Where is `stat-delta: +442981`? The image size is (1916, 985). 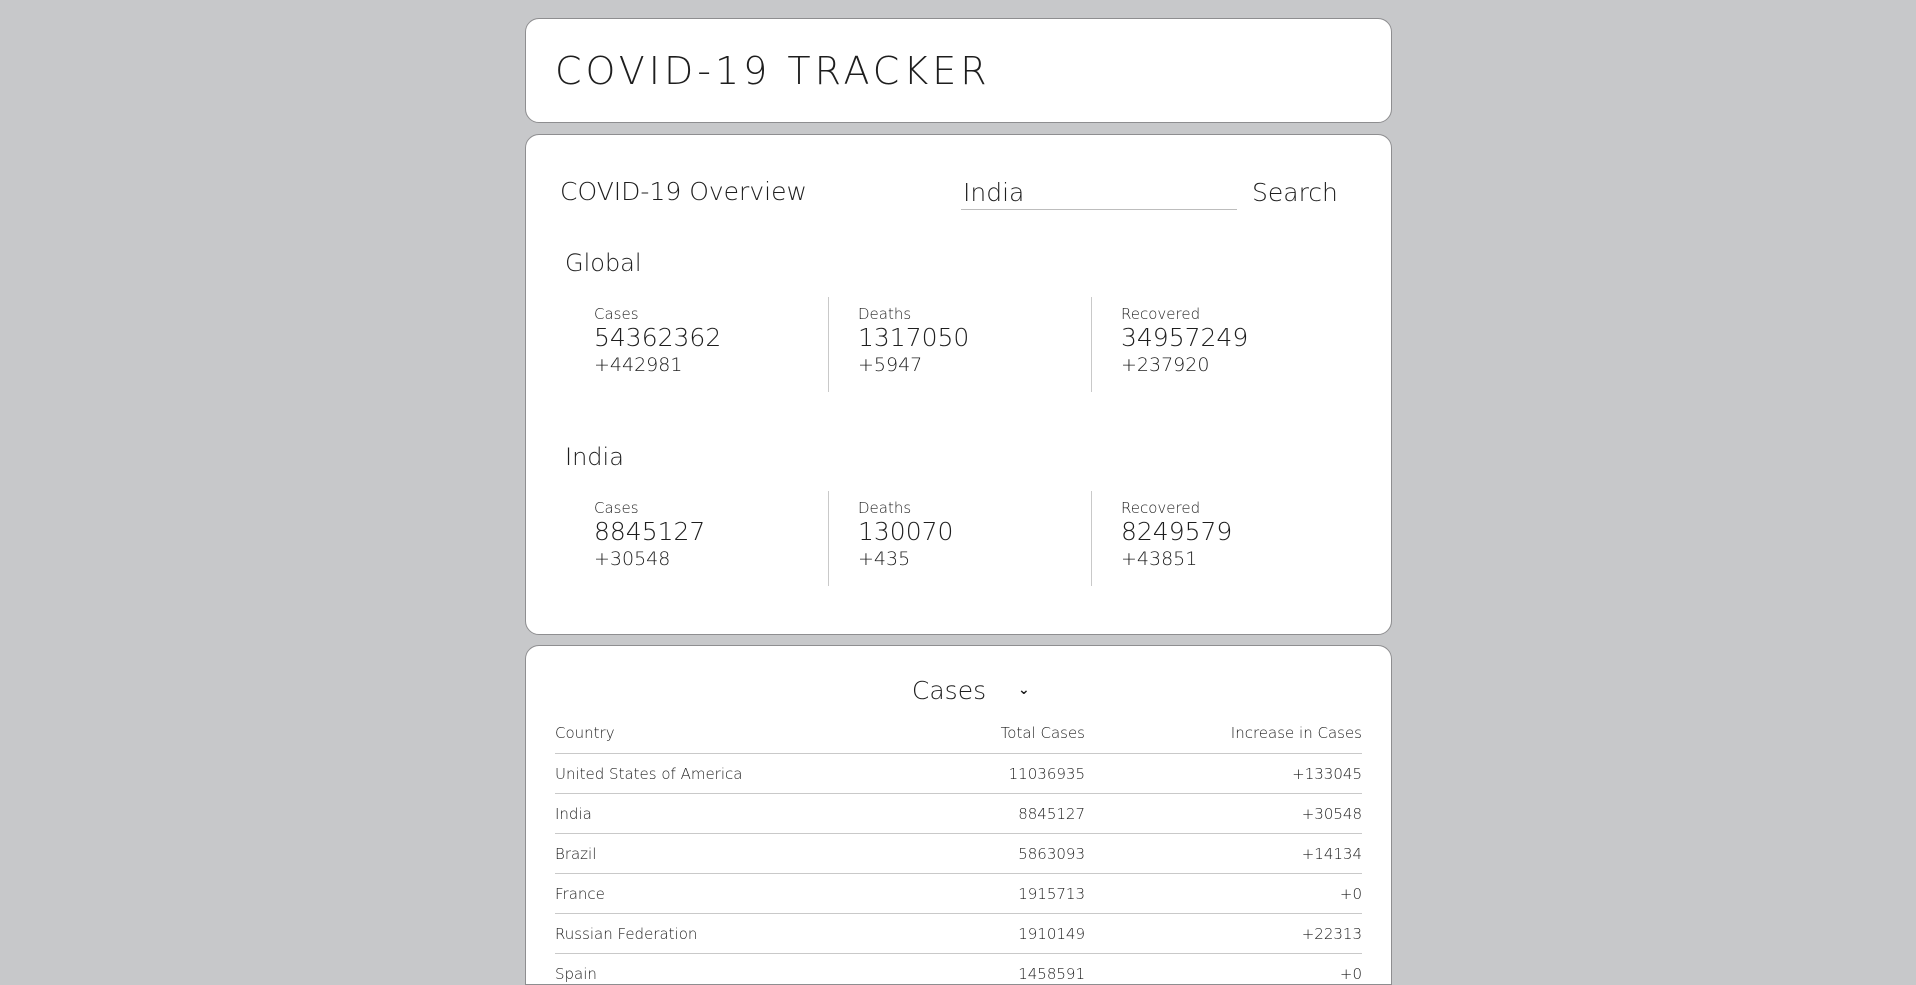 stat-delta: +442981 is located at coordinates (711, 365).